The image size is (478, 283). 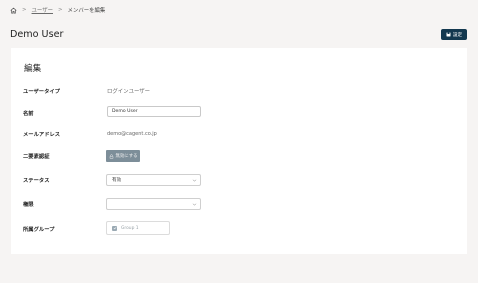 I want to click on disable-two-factor-label: 無効にする, so click(x=126, y=156).